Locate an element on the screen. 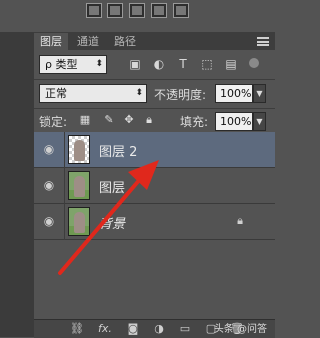 Image resolution: width=320 pixels, height=338 pixels. left-gutter is located at coordinates (17, 168).